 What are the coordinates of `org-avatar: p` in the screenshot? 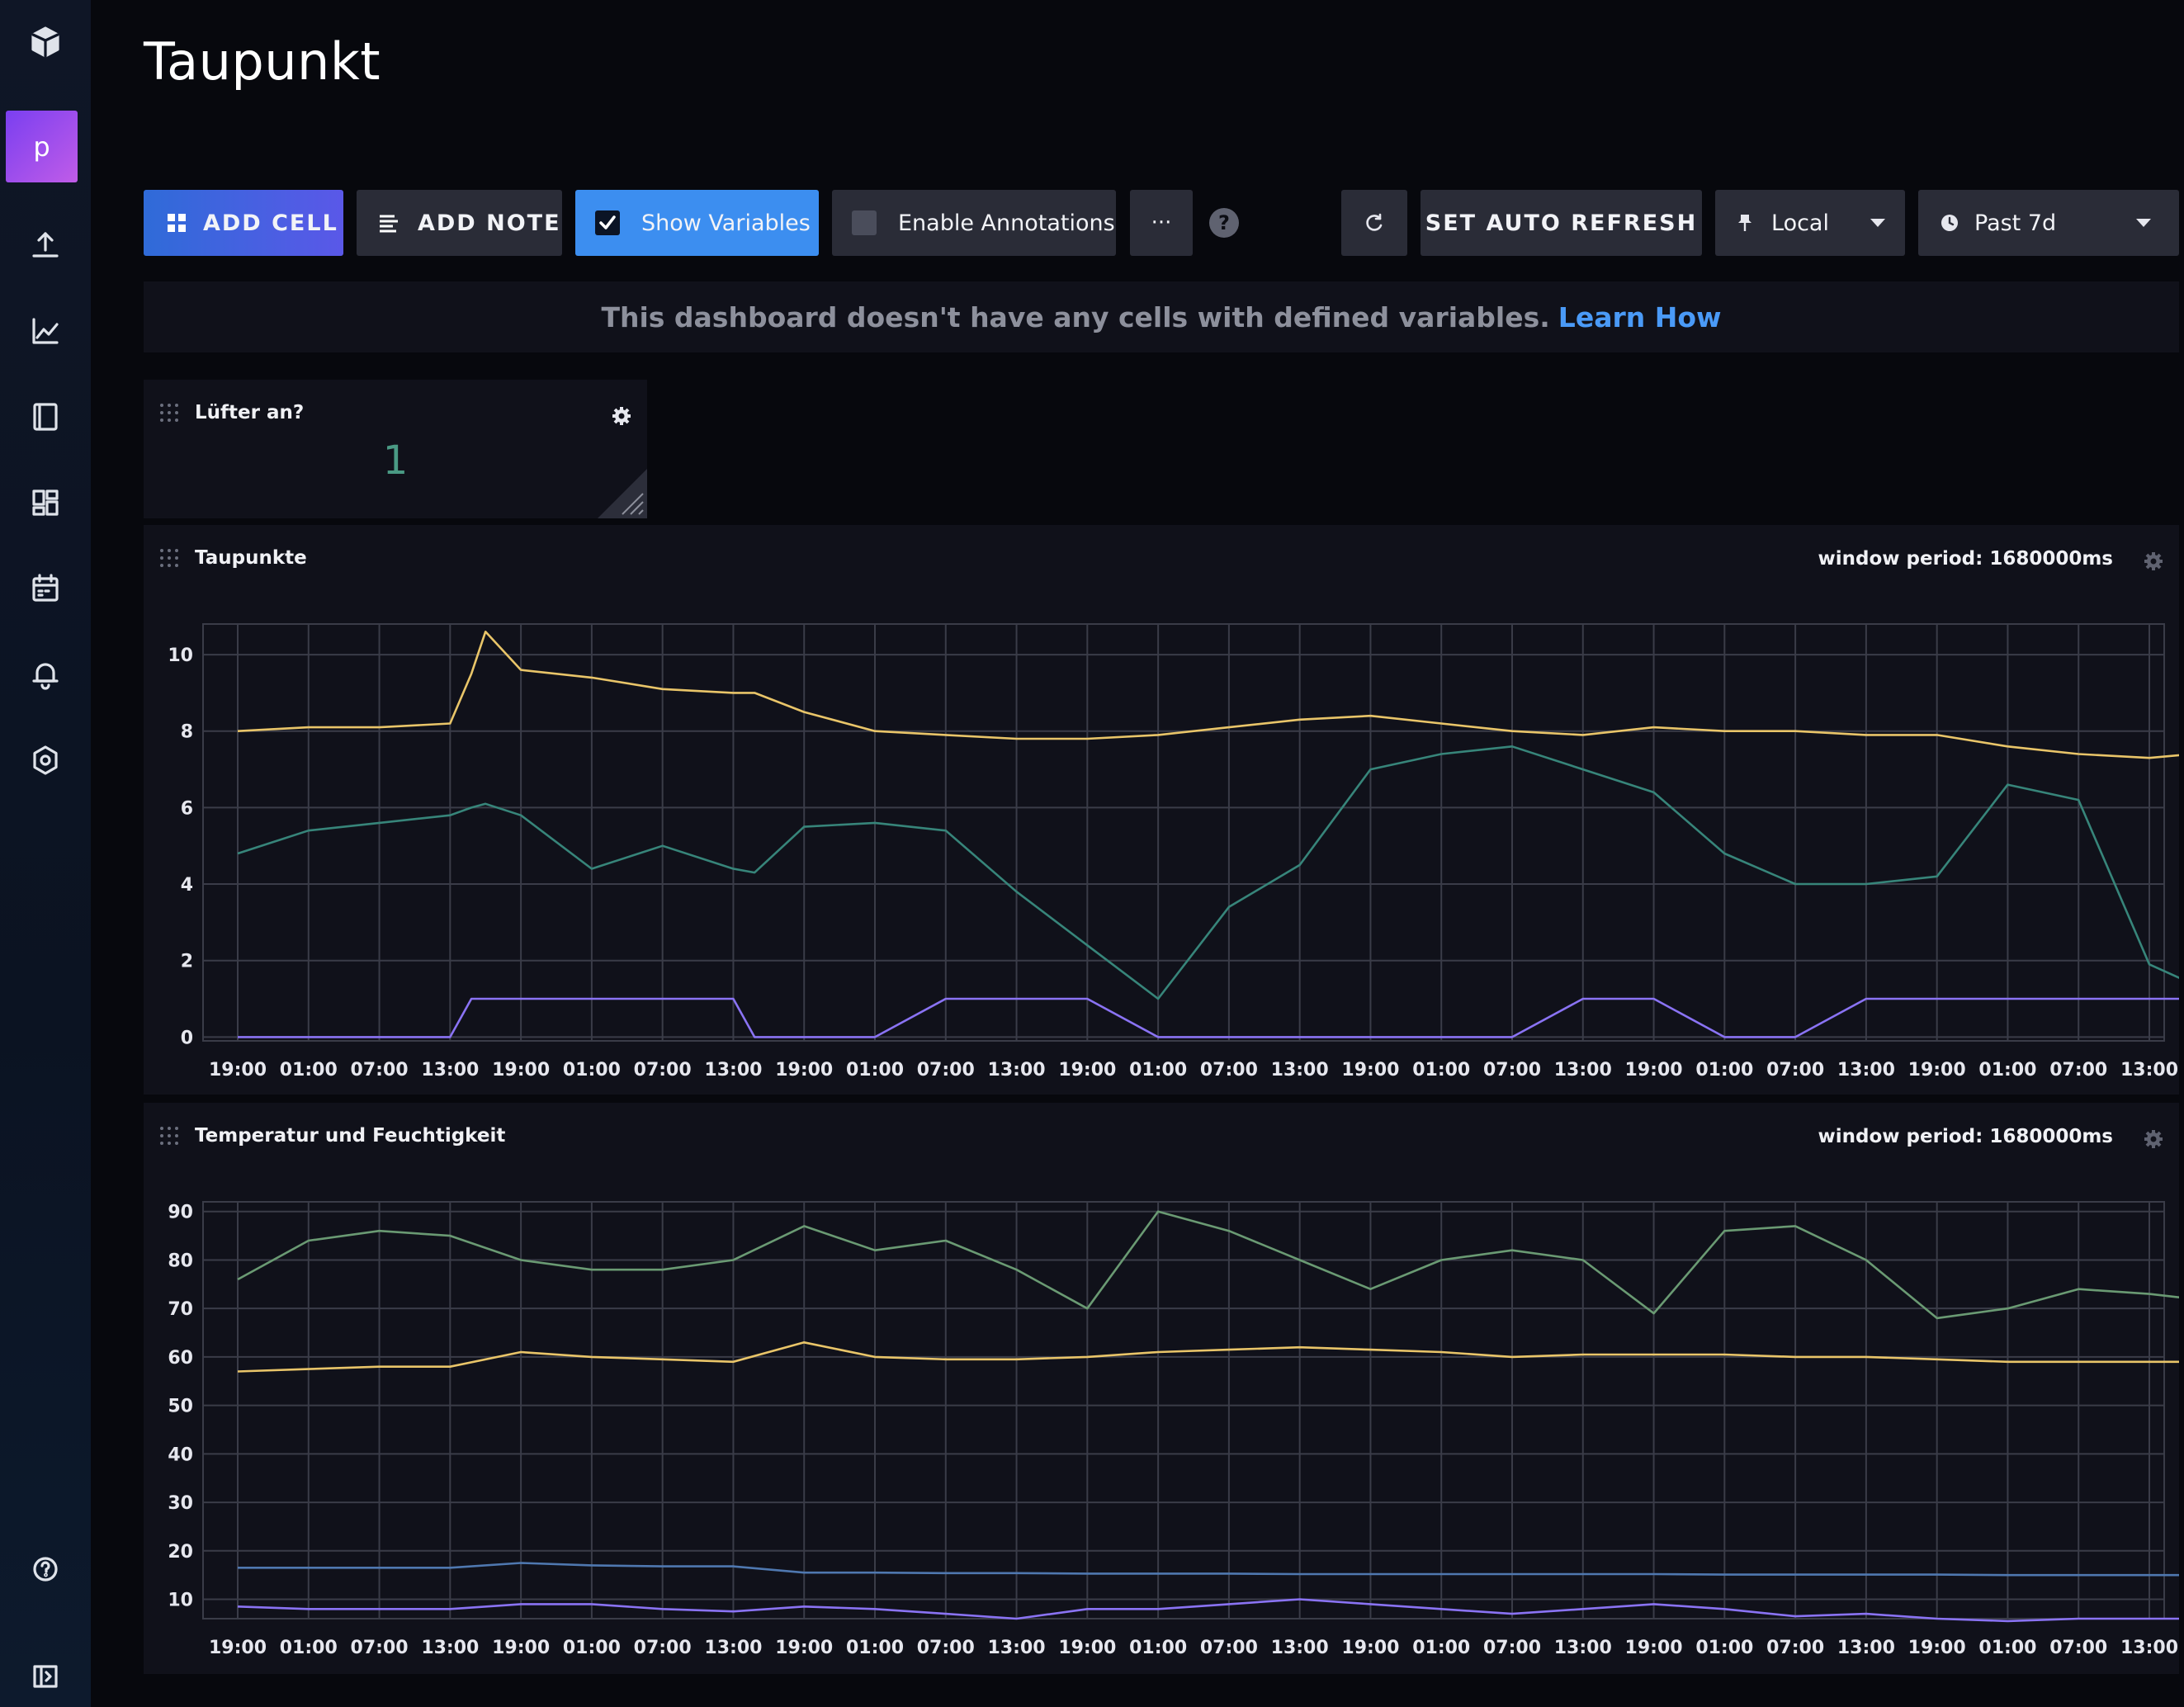 It's located at (42, 146).